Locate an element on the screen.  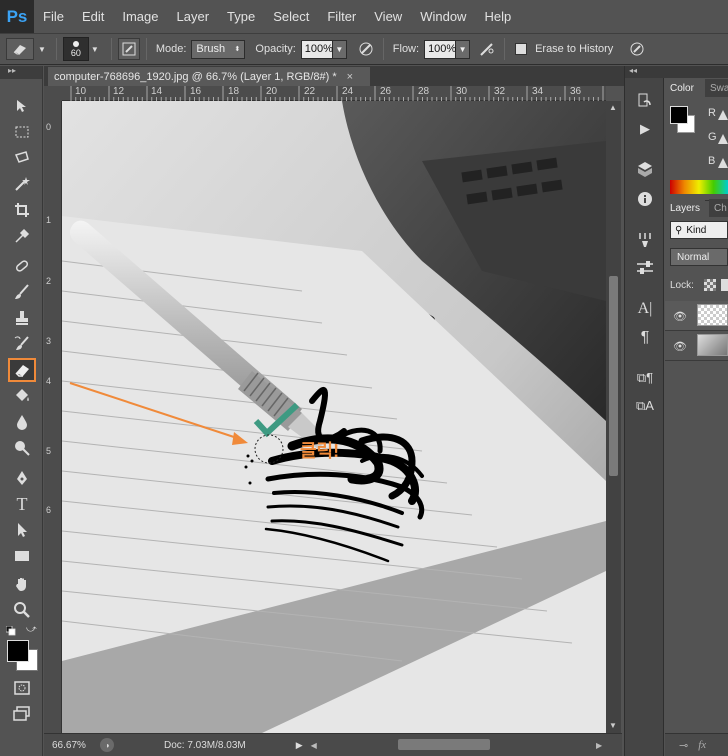
pressure-opacity-icon is located at coordinates (366, 49).